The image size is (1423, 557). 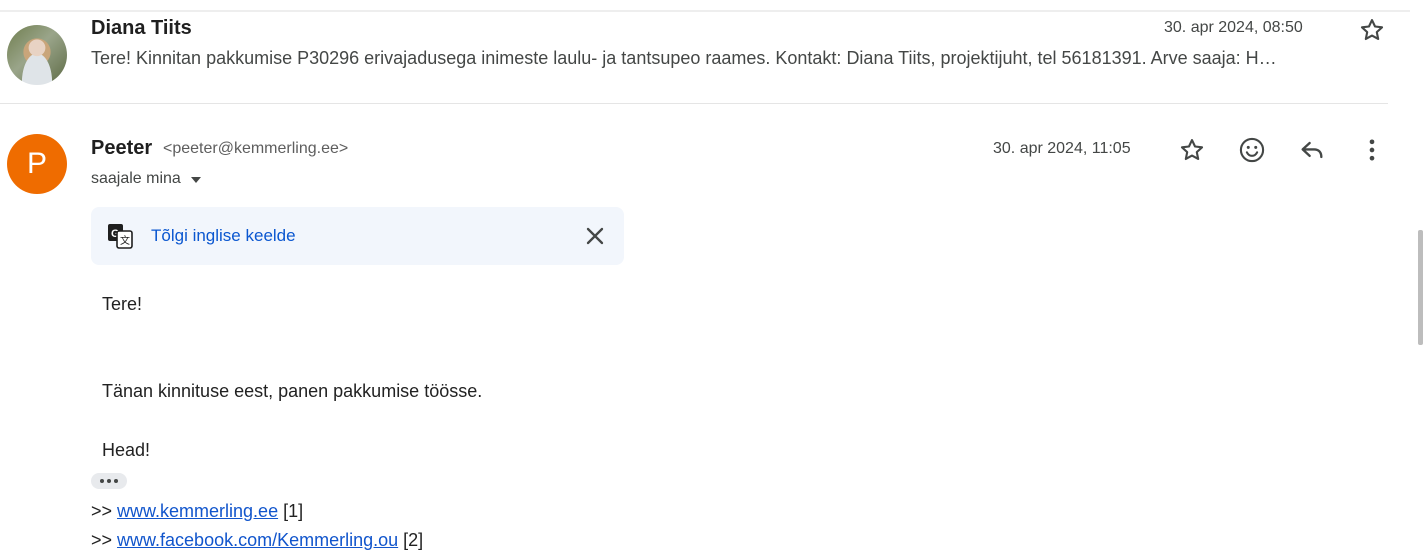 I want to click on chevron-down-icon, so click(x=195, y=180).